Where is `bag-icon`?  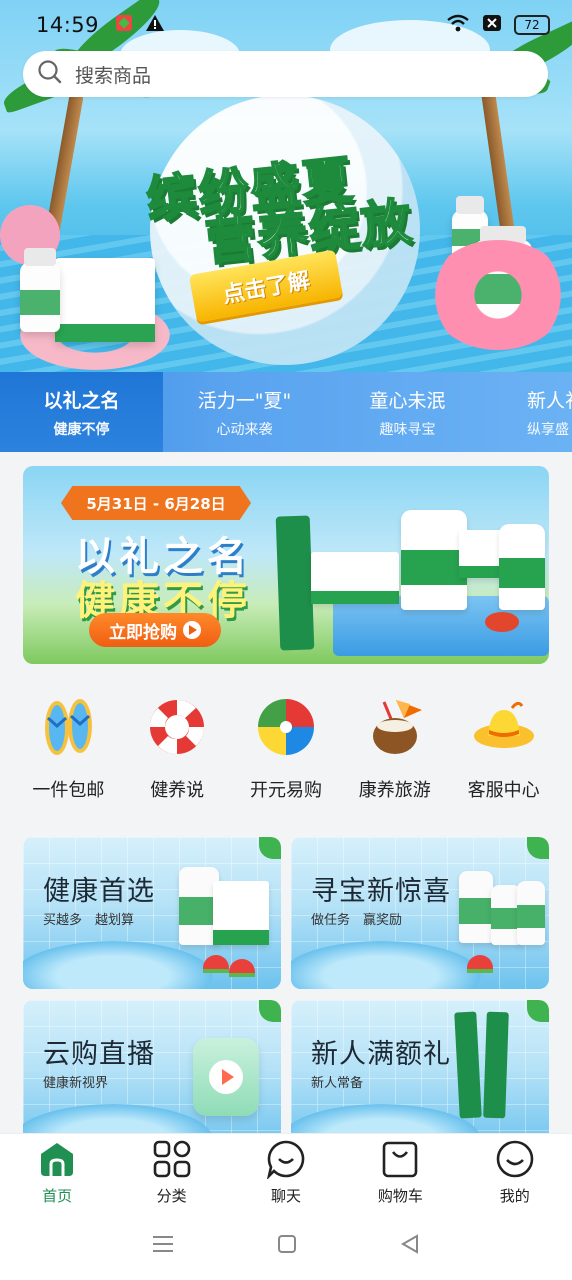 bag-icon is located at coordinates (400, 1159).